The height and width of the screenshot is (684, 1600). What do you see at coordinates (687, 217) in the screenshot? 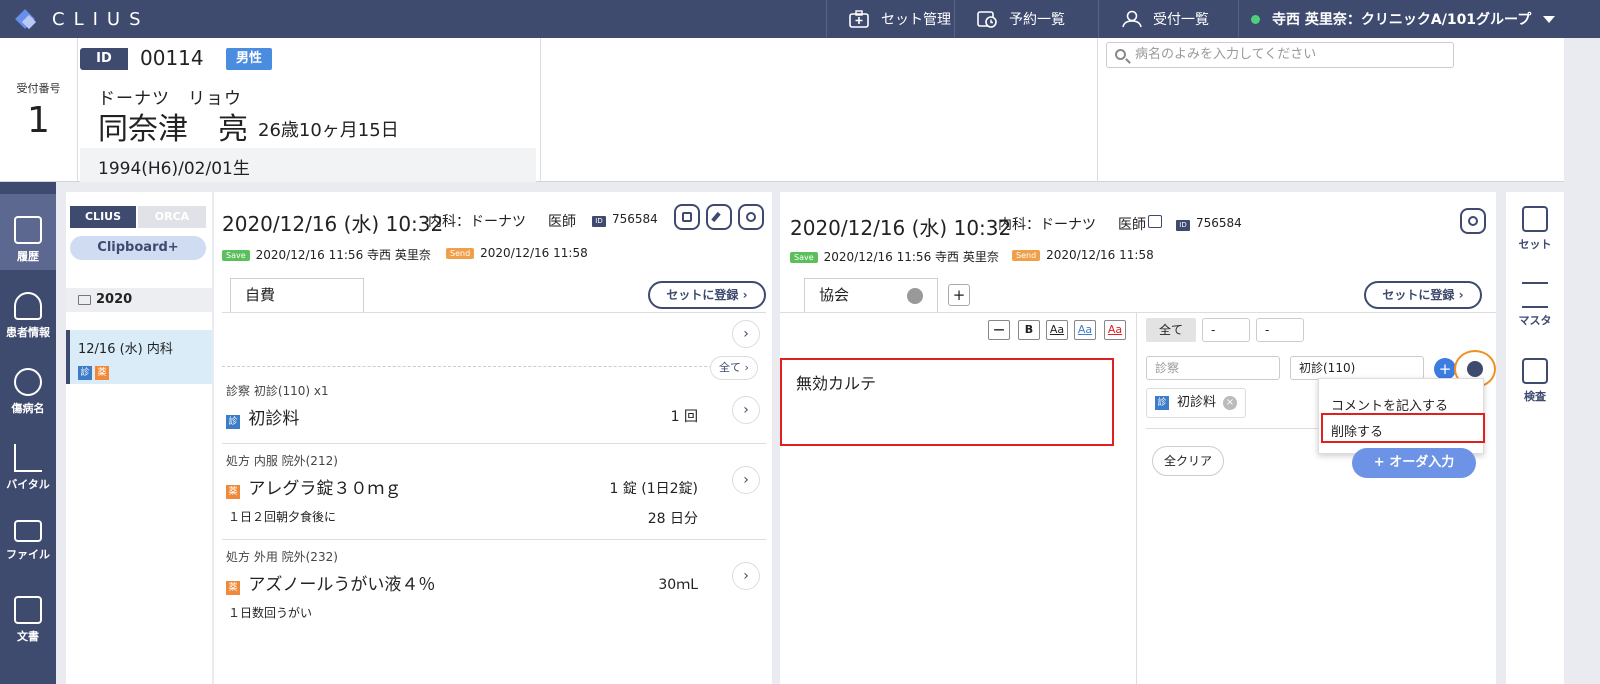
I see `print-button` at bounding box center [687, 217].